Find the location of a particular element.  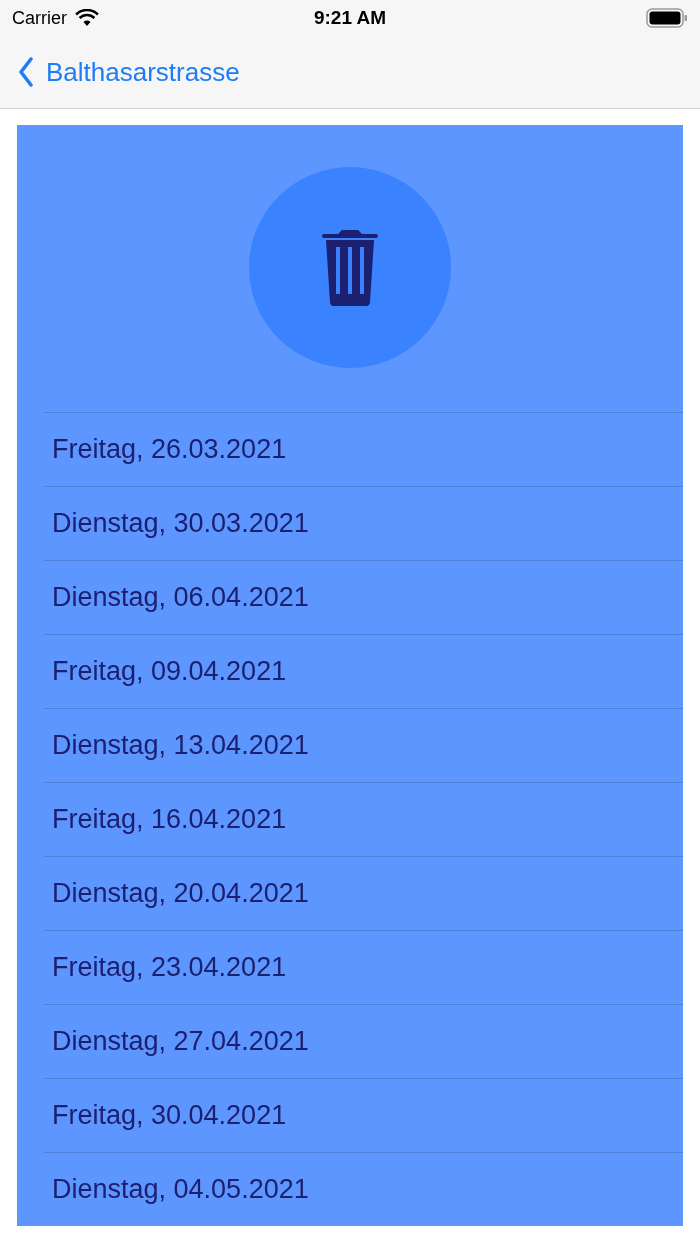

wifi-icon is located at coordinates (87, 18).